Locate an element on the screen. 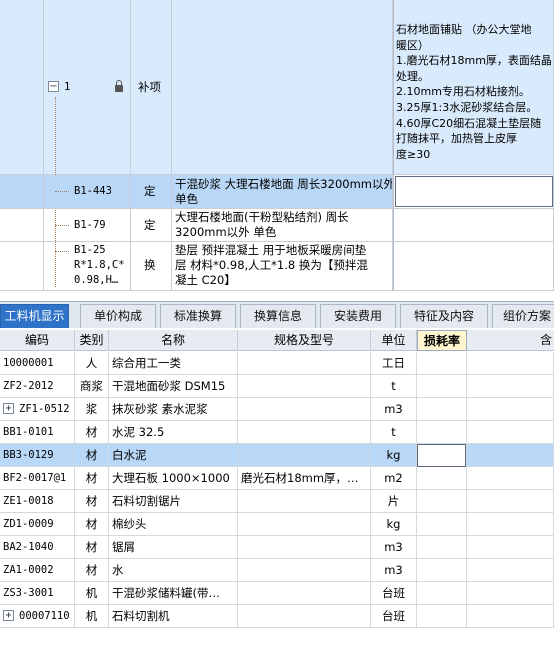  table-row: 10000001 人综合用工一类 工日 is located at coordinates (277, 363).